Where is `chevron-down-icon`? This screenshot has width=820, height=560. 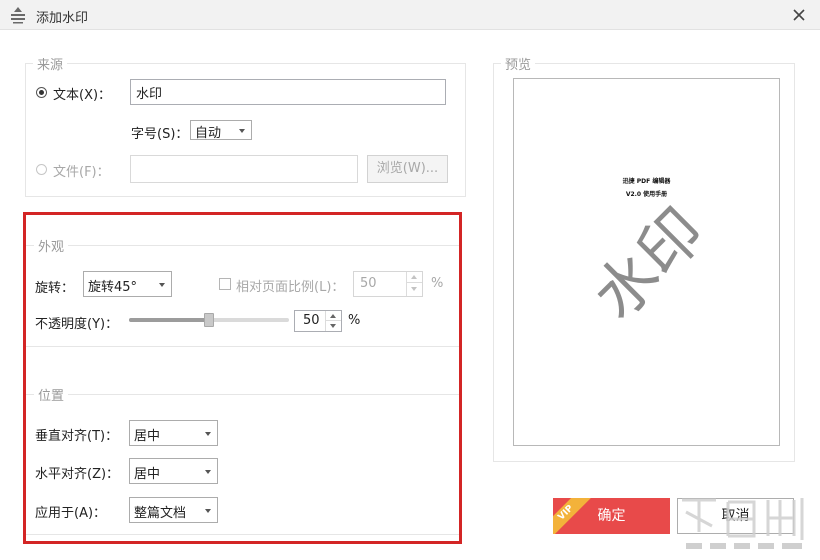 chevron-down-icon is located at coordinates (242, 131).